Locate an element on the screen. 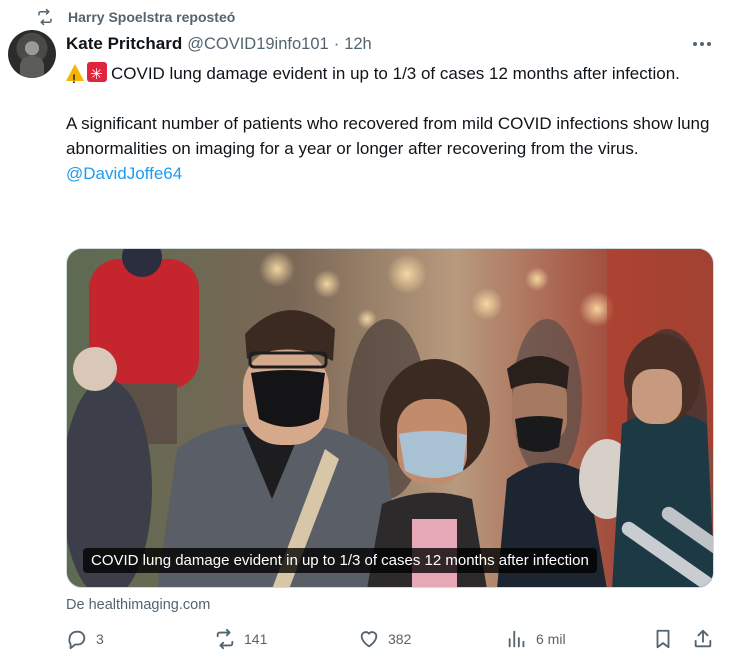  bookmark-button is located at coordinates (663, 639).